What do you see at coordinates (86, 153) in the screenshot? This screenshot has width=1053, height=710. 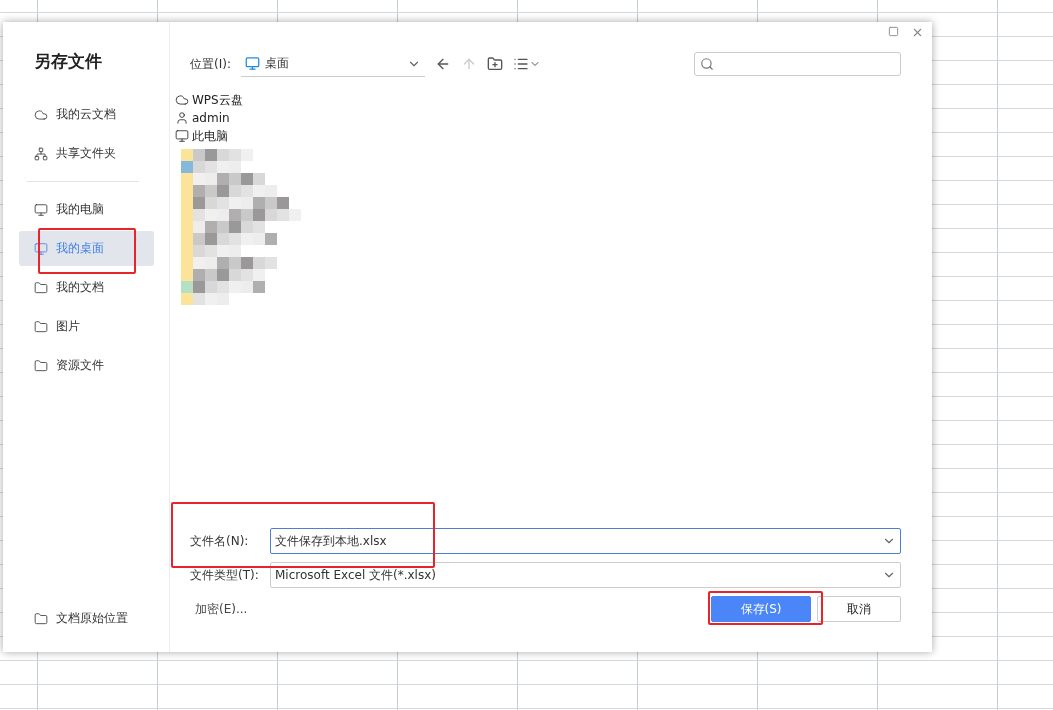 I see `sidebar-item: 共享文件夹` at bounding box center [86, 153].